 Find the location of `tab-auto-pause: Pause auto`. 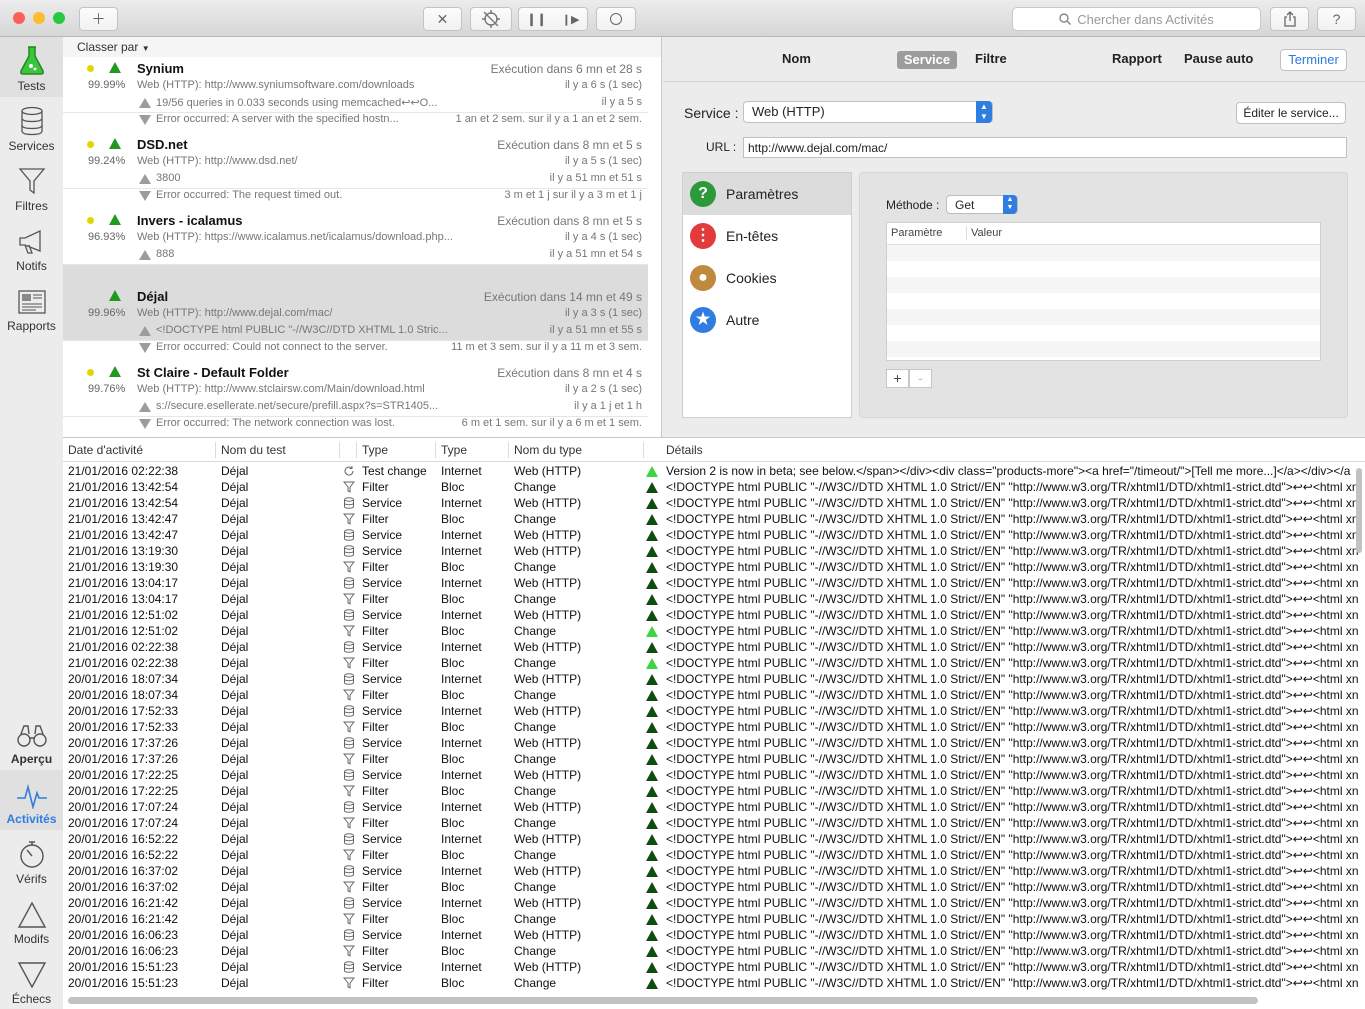

tab-auto-pause: Pause auto is located at coordinates (1218, 58).